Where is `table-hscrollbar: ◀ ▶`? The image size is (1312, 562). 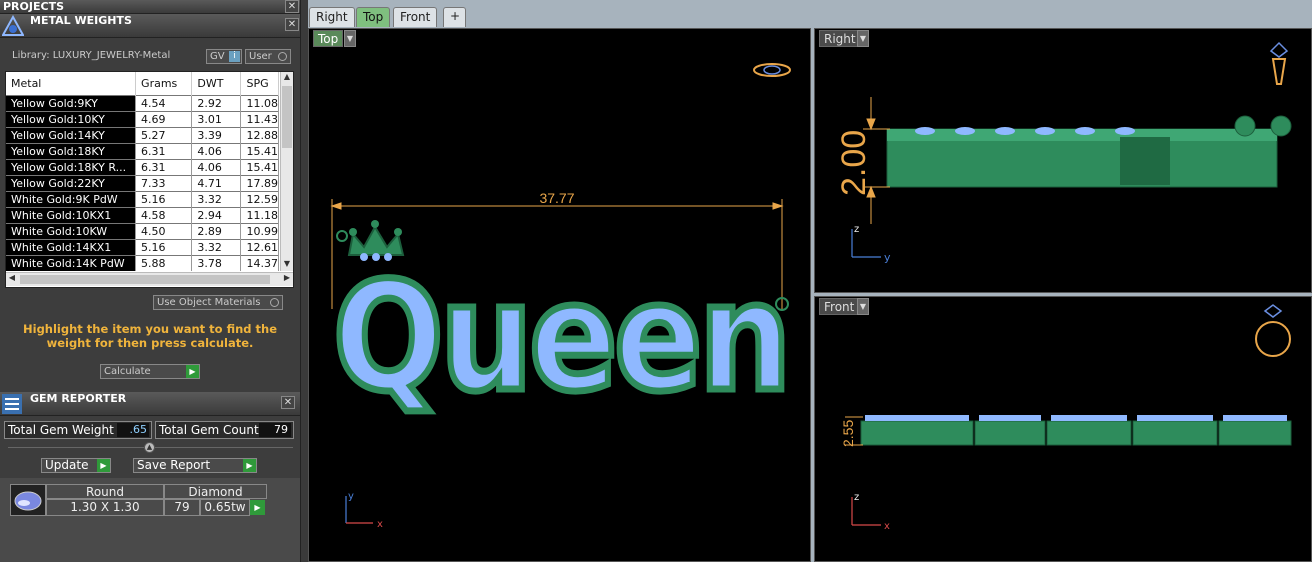 table-hscrollbar: ◀ ▶ is located at coordinates (149, 279).